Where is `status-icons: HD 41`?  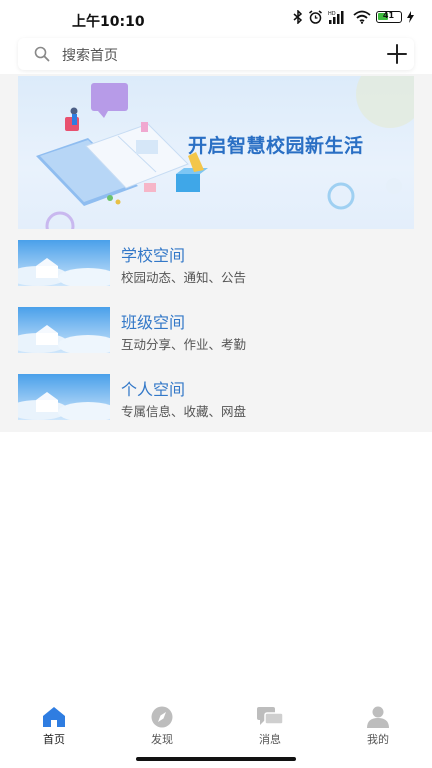
status-icons: HD 41 is located at coordinates (353, 17).